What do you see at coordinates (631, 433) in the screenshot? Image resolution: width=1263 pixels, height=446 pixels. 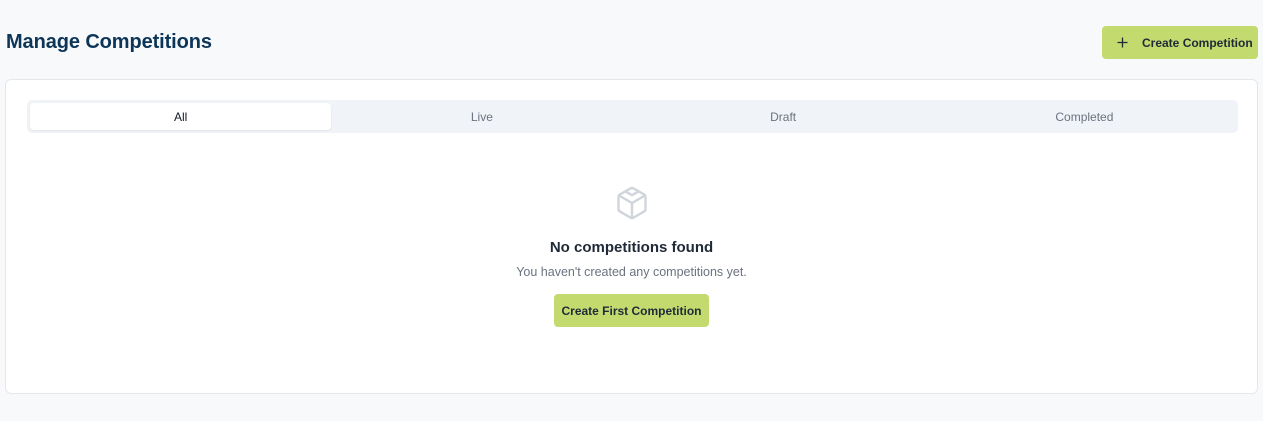 I see `page-footer-area` at bounding box center [631, 433].